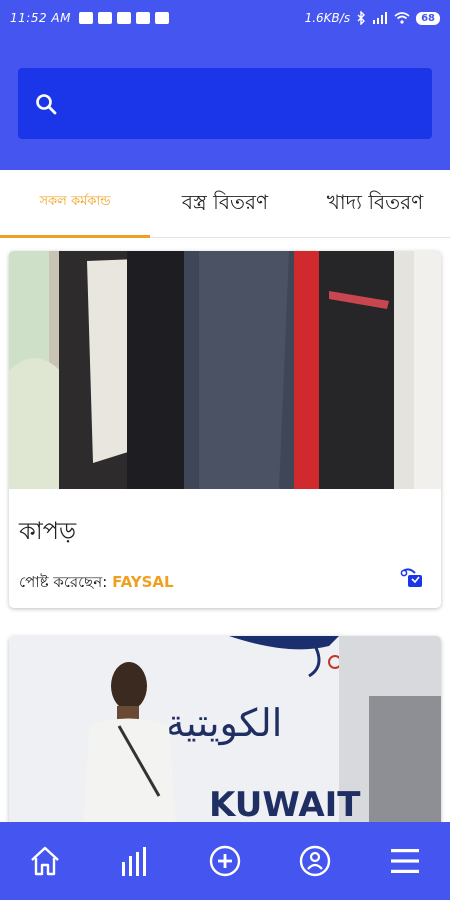  I want to click on wifi-icon, so click(402, 18).